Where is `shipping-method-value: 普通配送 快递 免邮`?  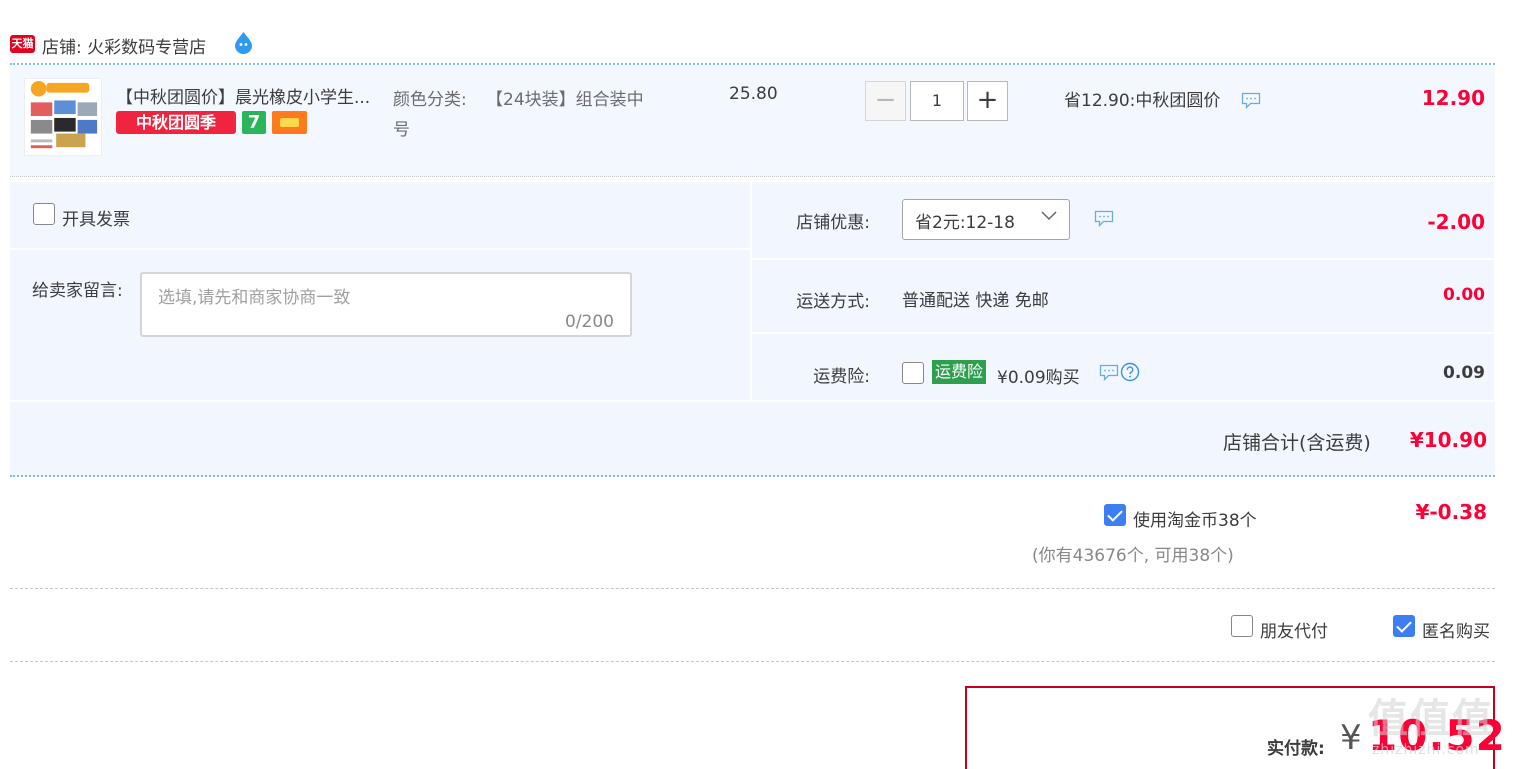
shipping-method-value: 普通配送 快递 免邮 is located at coordinates (975, 301).